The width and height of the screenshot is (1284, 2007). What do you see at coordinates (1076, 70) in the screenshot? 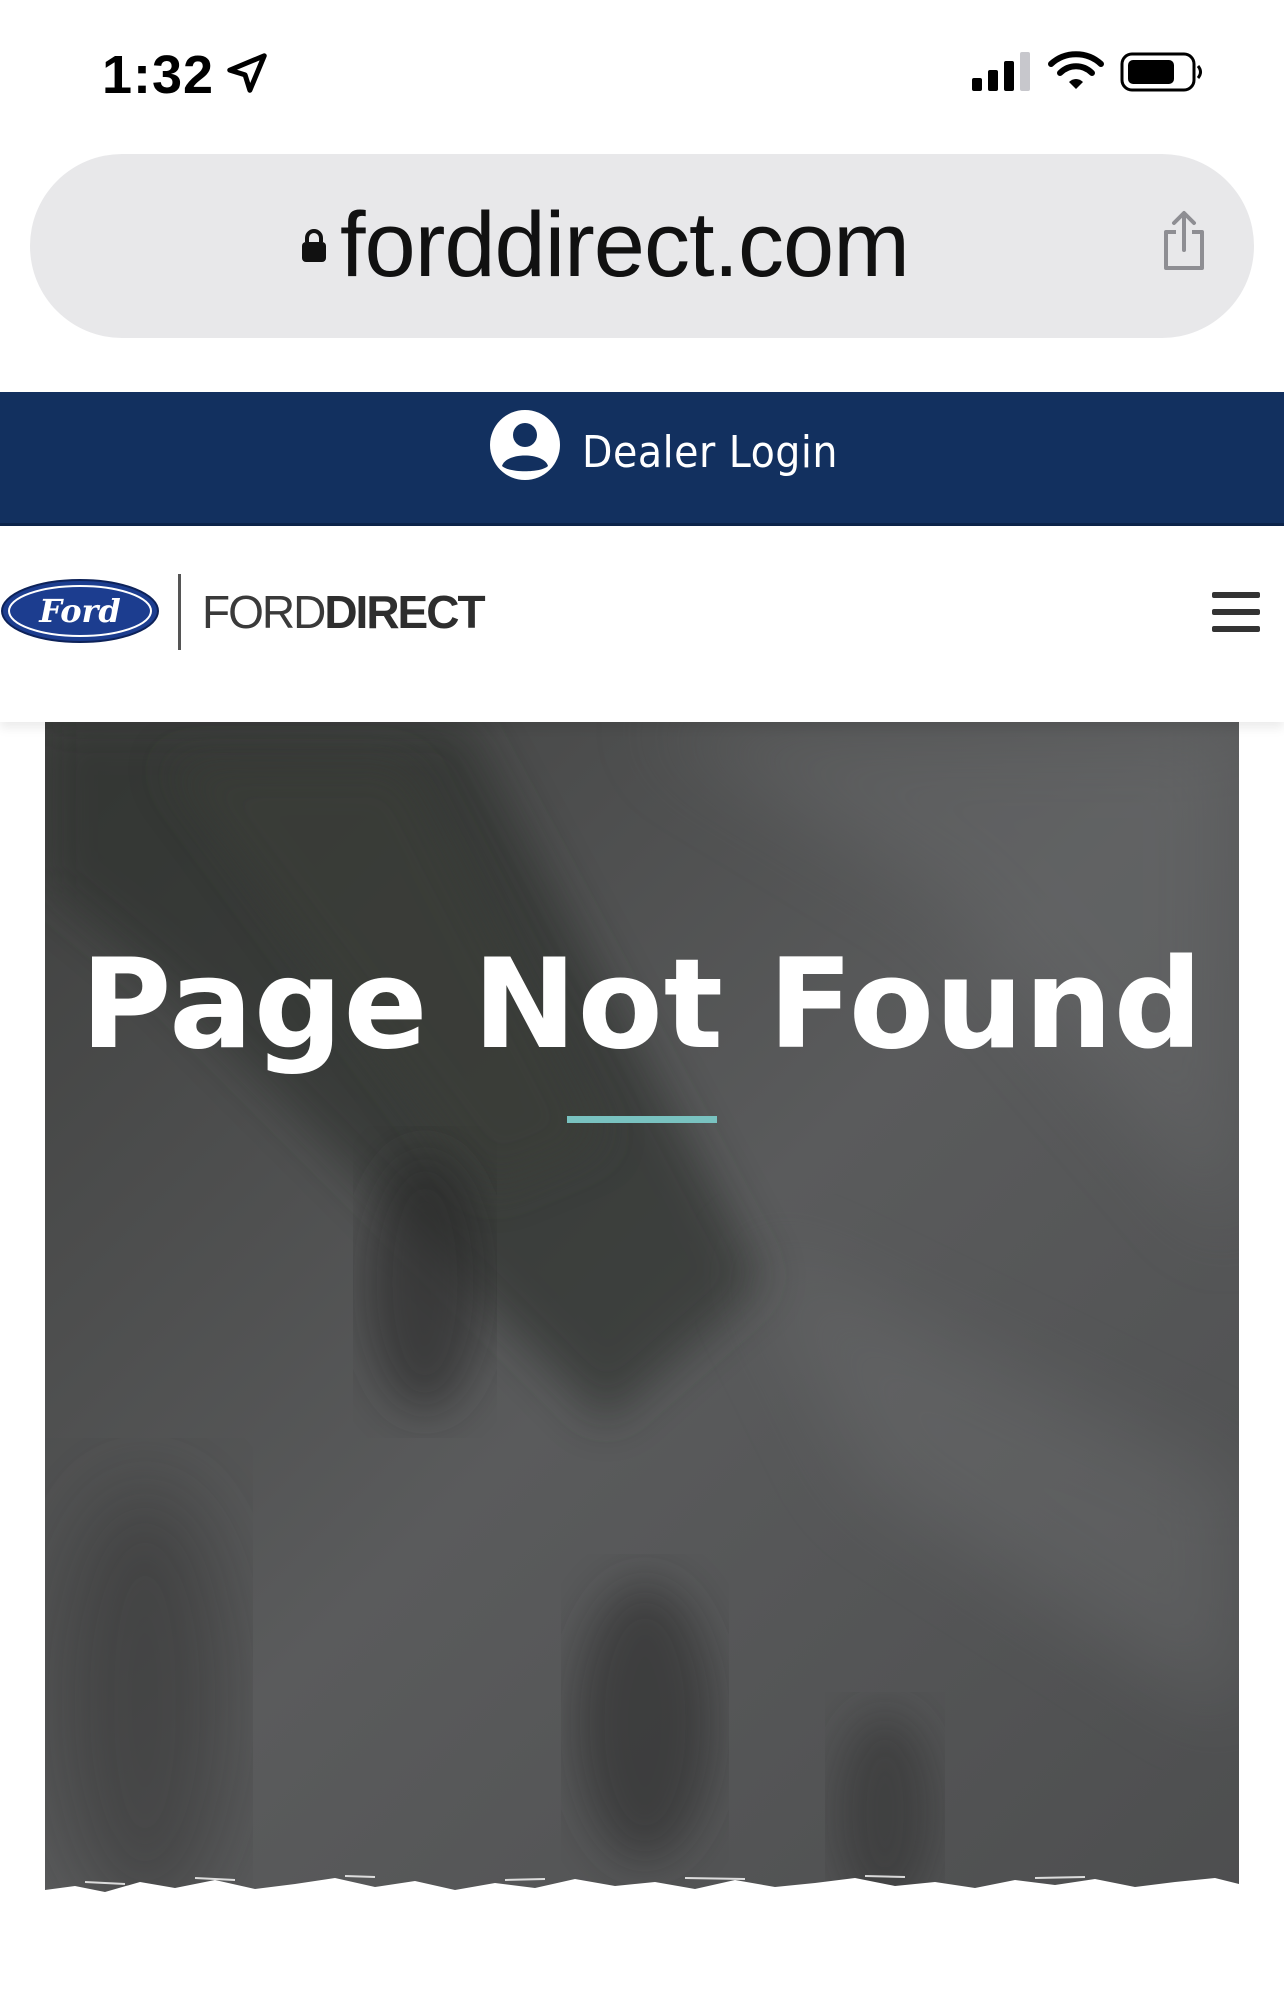
I see `wifi-icon` at bounding box center [1076, 70].